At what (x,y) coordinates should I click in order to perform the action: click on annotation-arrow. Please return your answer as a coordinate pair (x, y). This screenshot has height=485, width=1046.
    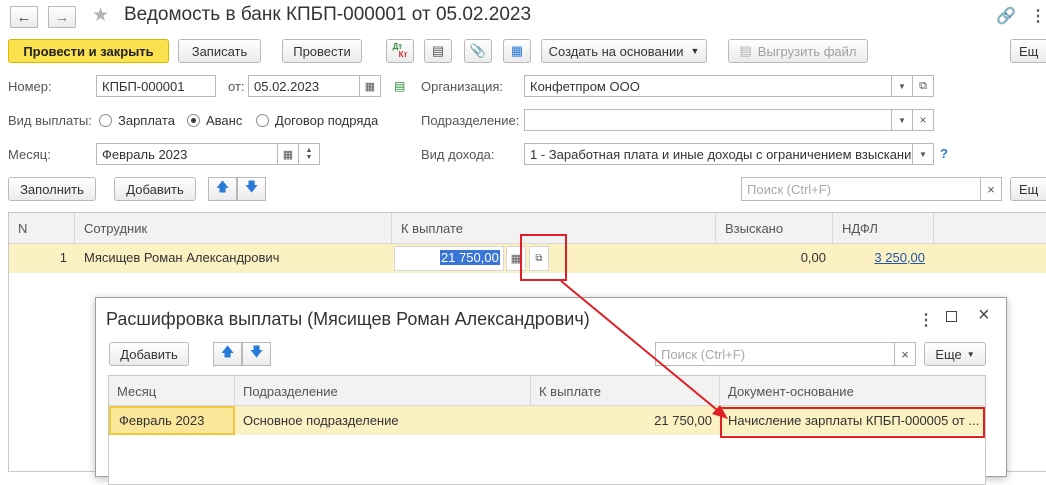
    Looking at the image, I should click on (644, 349).